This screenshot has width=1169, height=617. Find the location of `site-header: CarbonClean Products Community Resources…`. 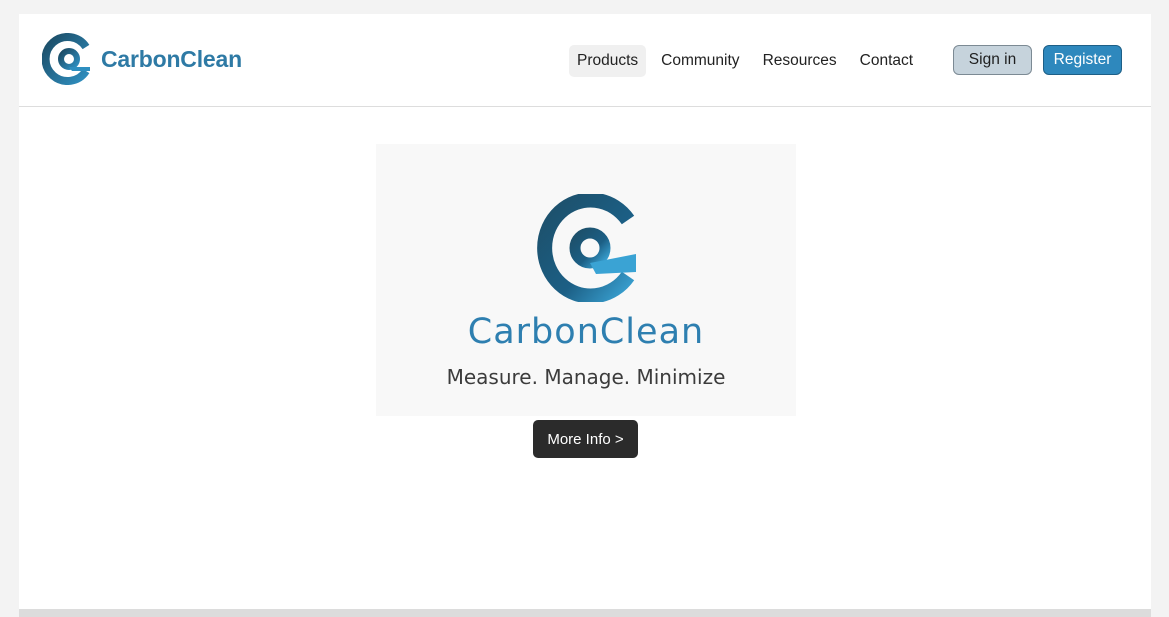

site-header: CarbonClean Products Community Resources… is located at coordinates (585, 60).